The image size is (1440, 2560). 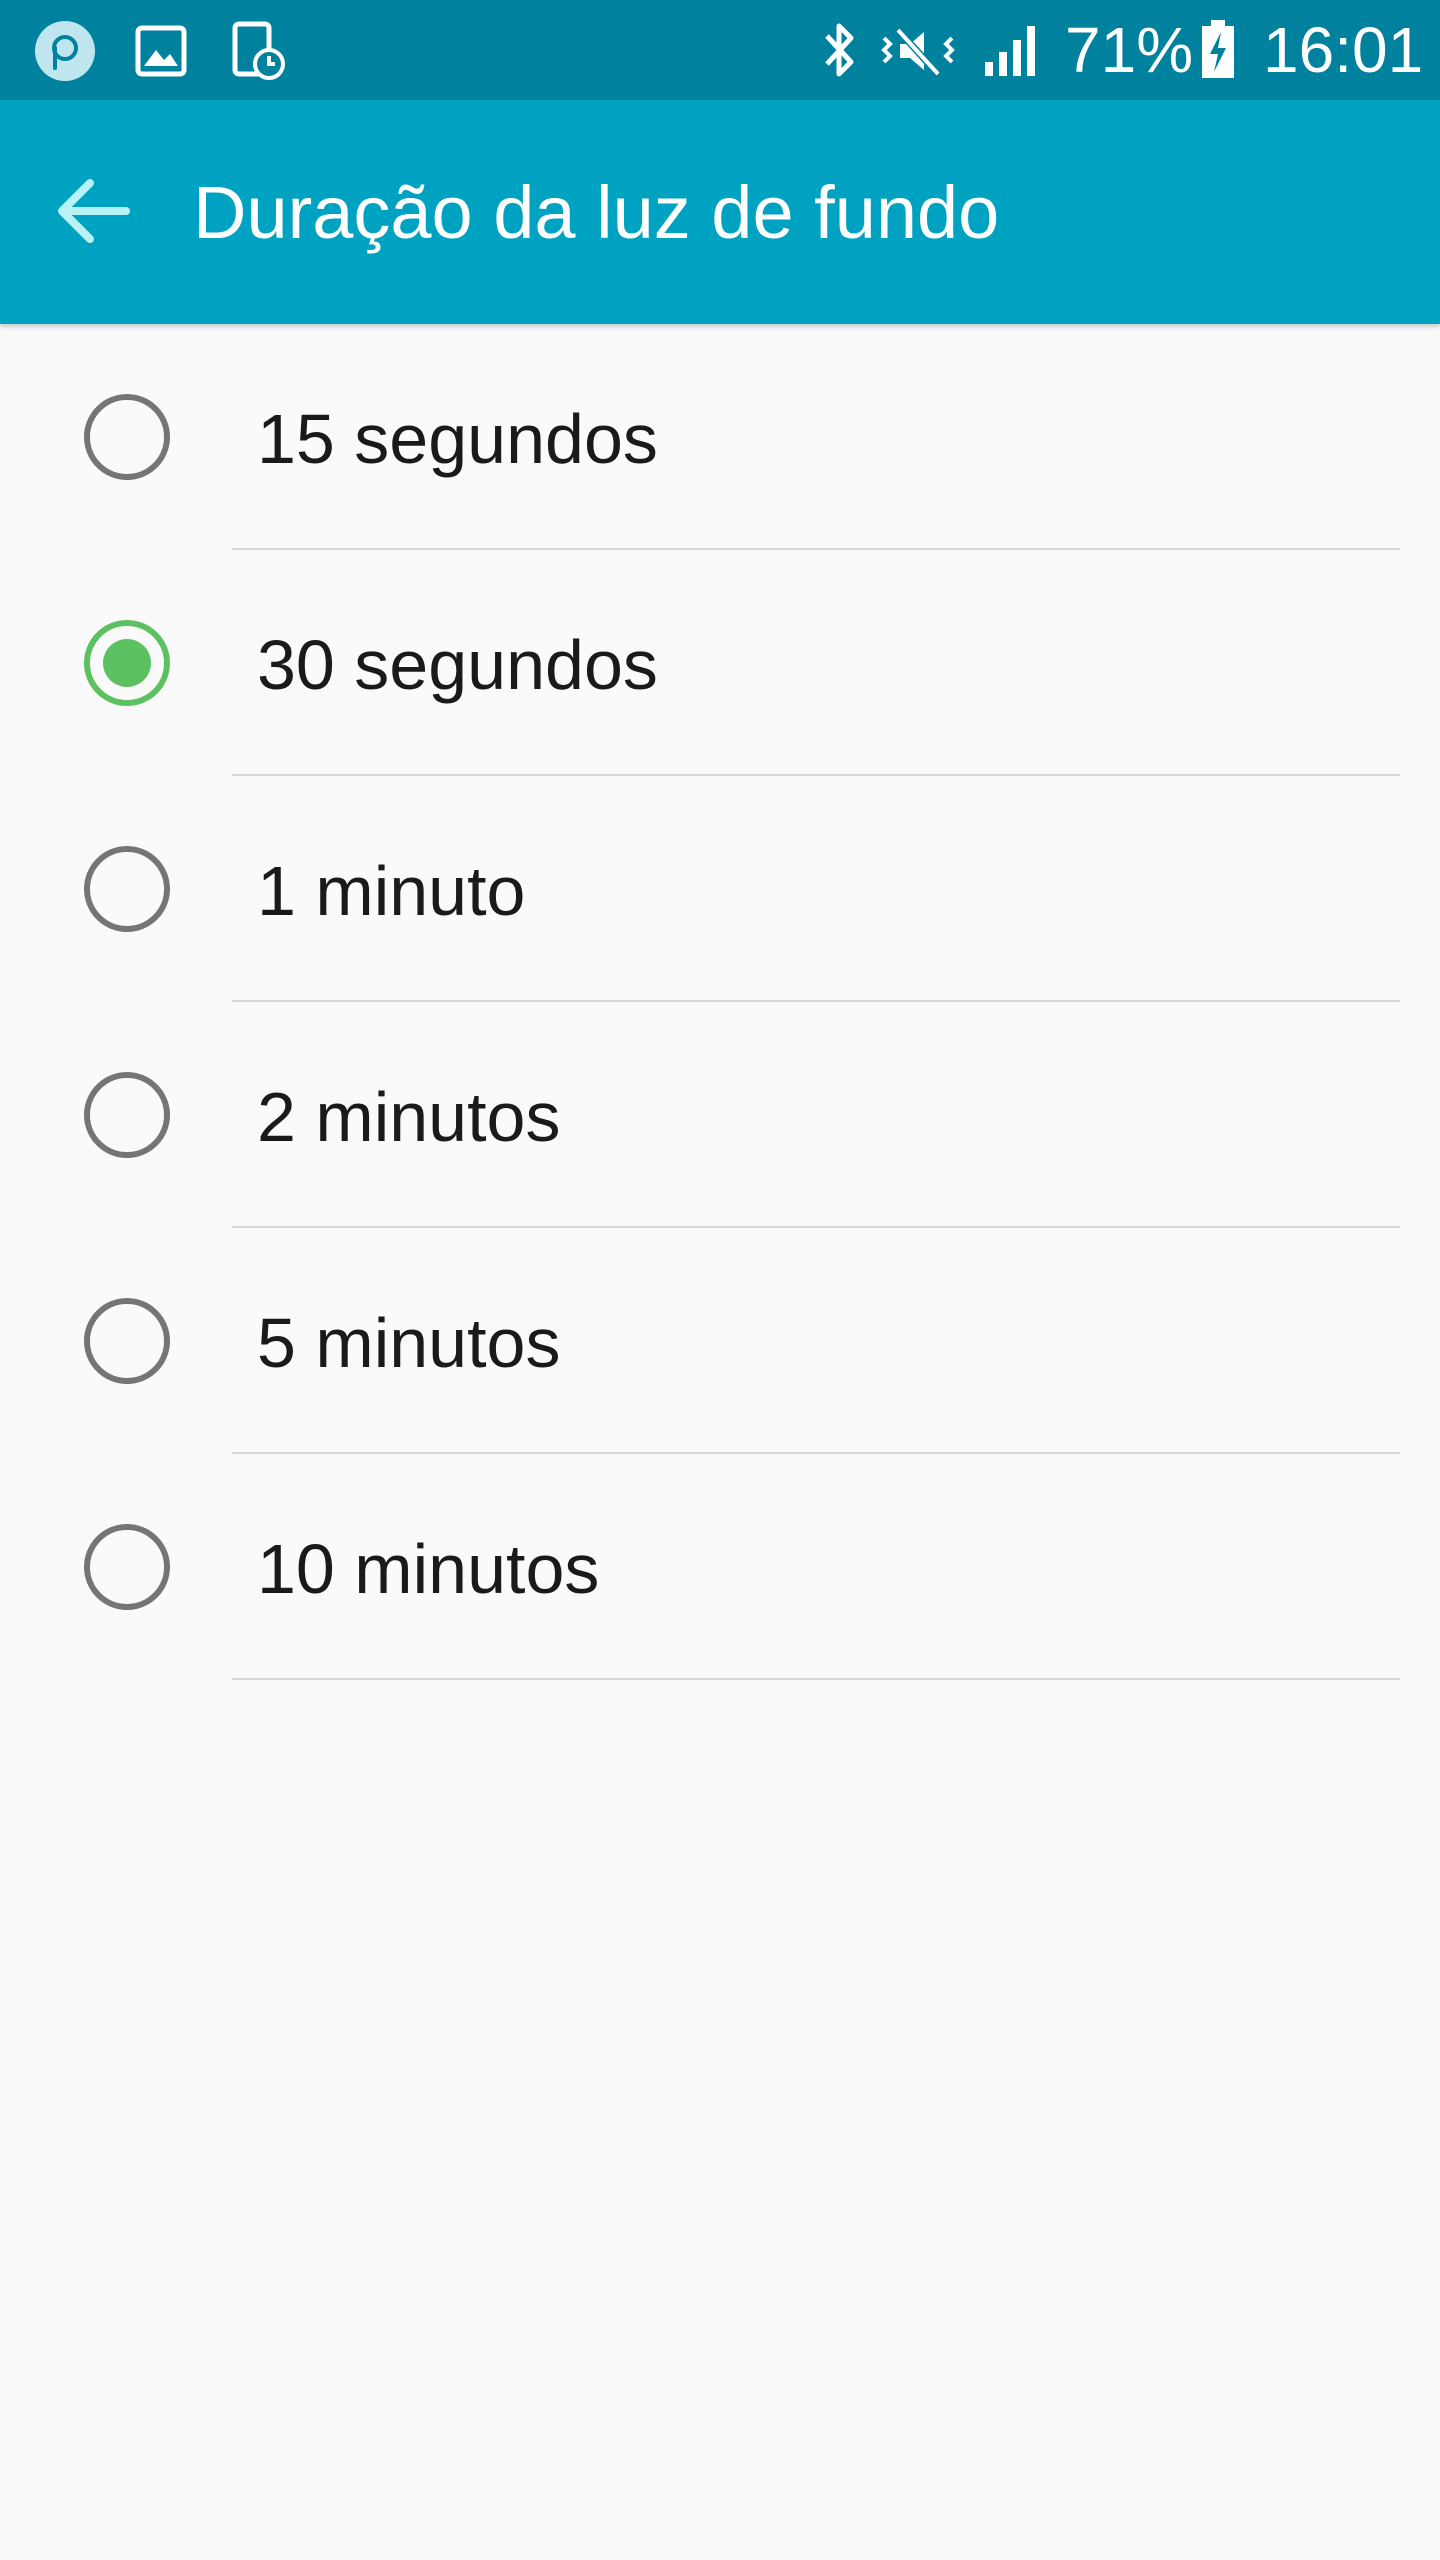 What do you see at coordinates (409, 1117) in the screenshot?
I see `option-label: 2 minutos` at bounding box center [409, 1117].